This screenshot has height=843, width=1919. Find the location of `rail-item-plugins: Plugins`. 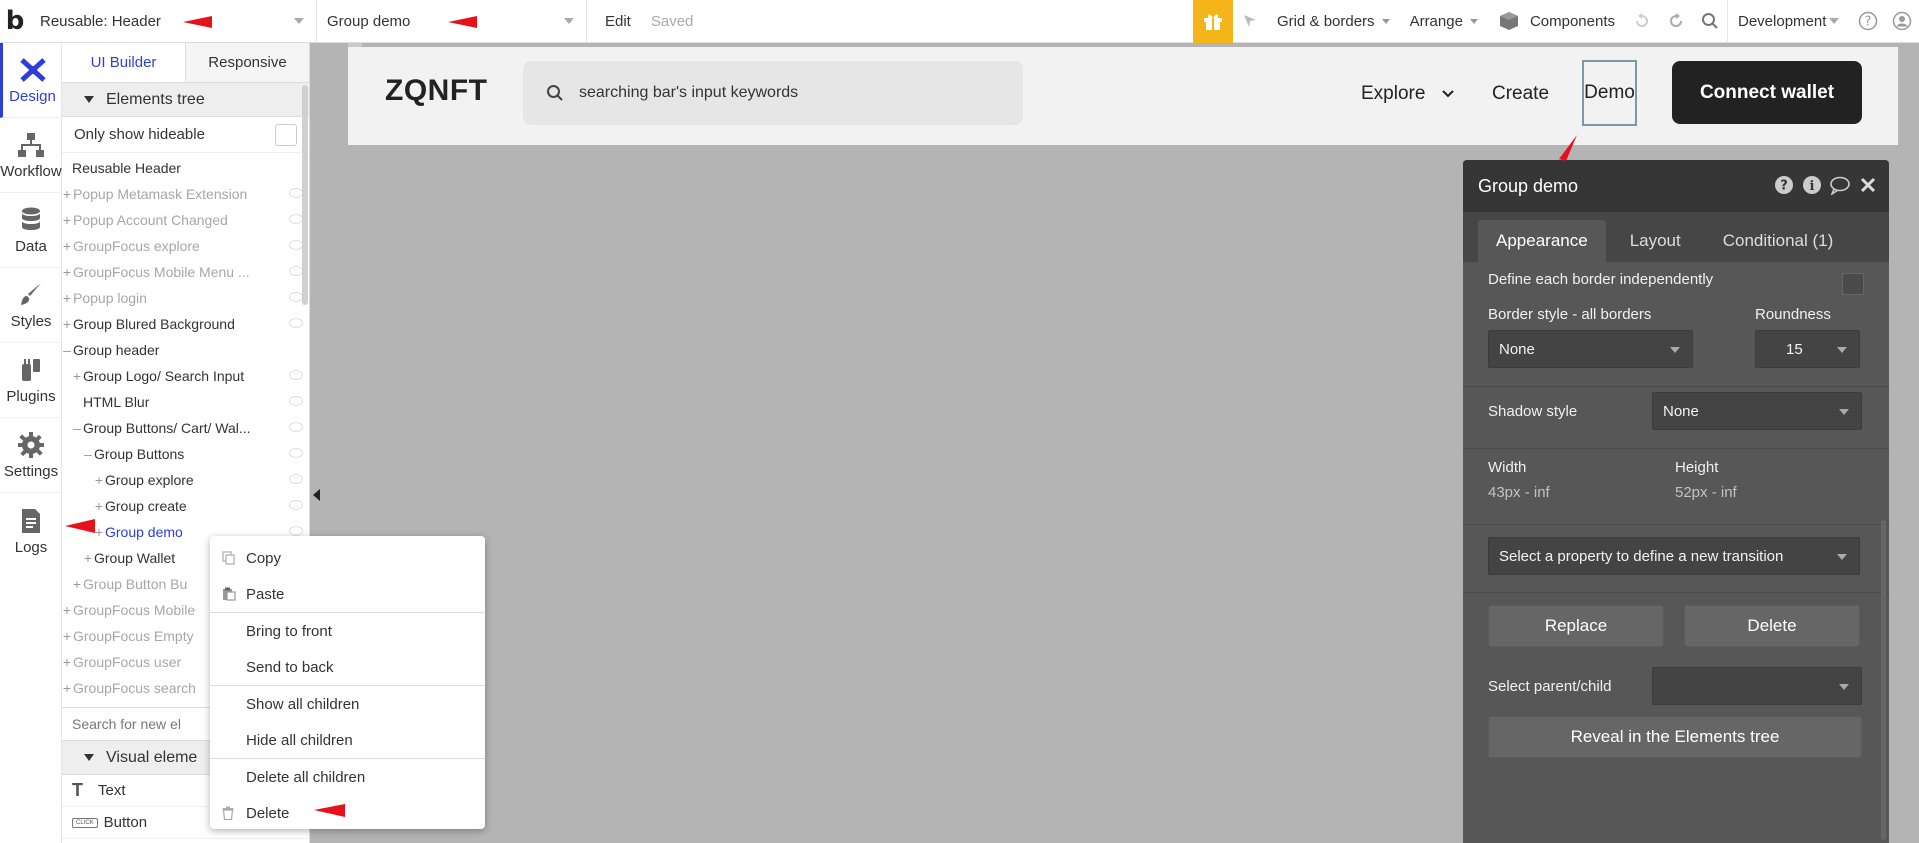

rail-item-plugins: Plugins is located at coordinates (31, 380).